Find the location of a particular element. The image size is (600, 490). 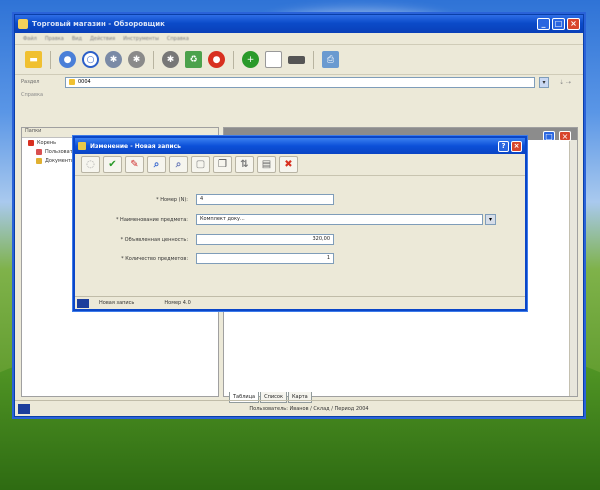

section-bar: Раздел 0004 ▾ ⇣ ⇢ is located at coordinates (299, 82).